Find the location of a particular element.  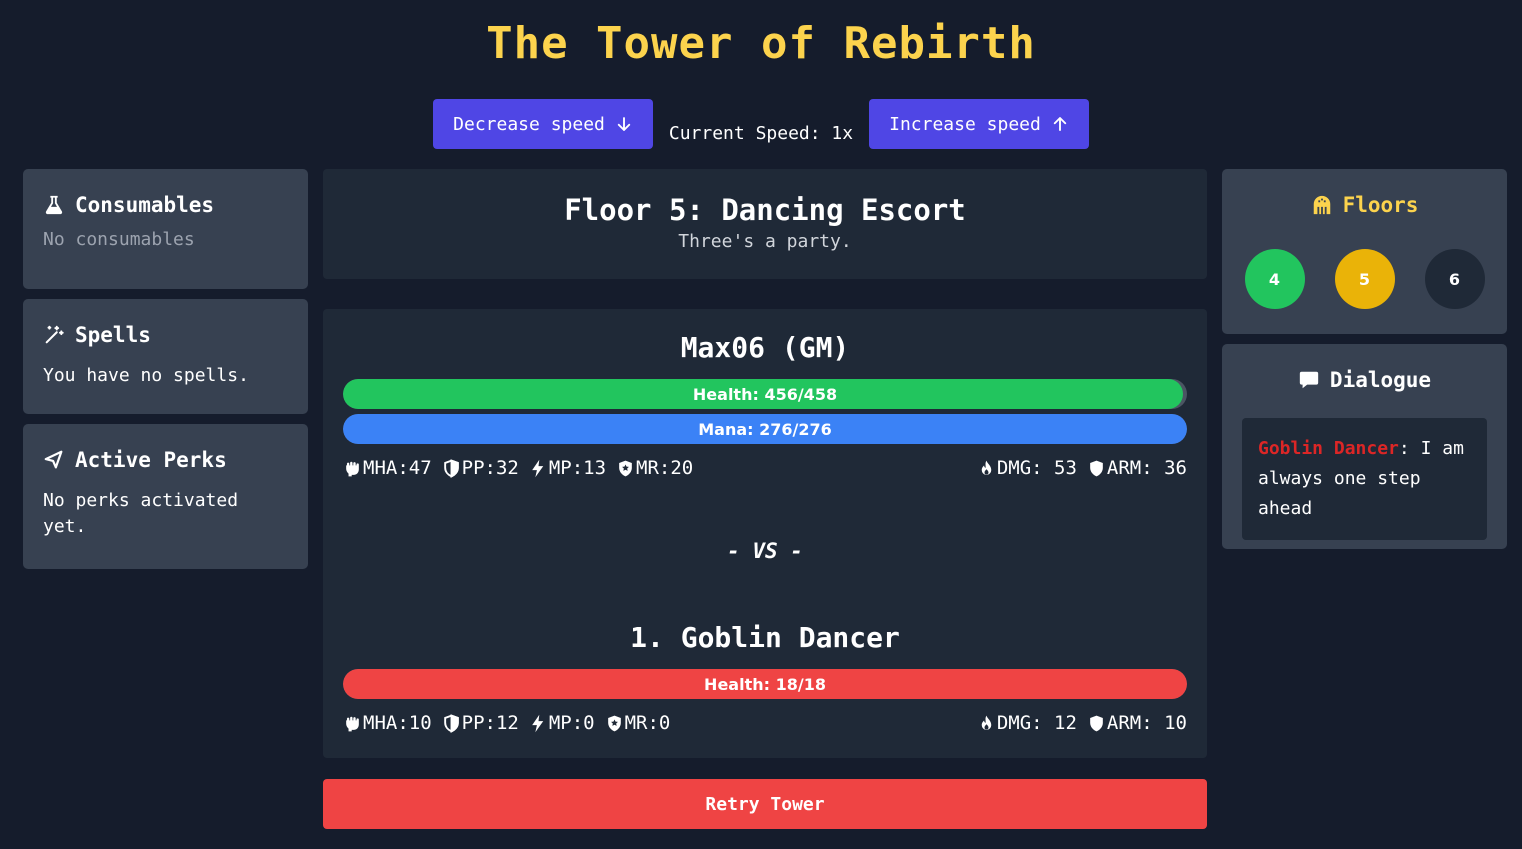

spells-header: Spells is located at coordinates (165, 335).